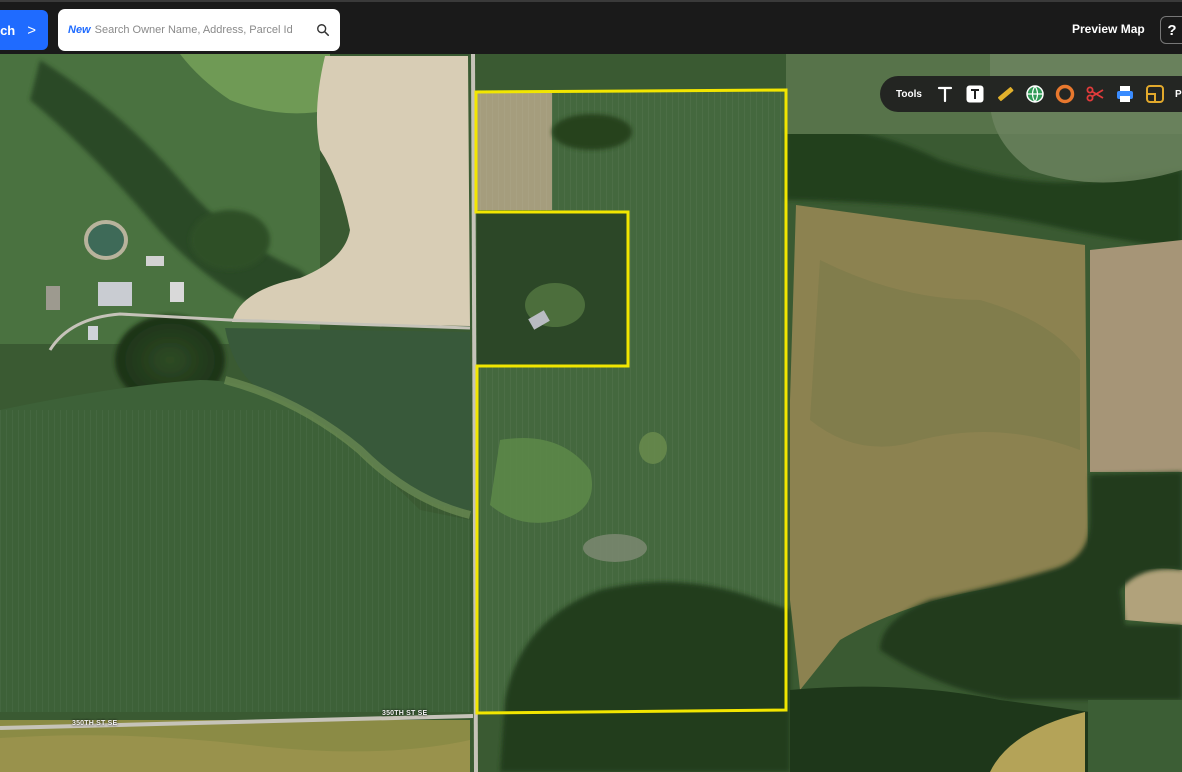 The image size is (1182, 772). Describe the element at coordinates (591, 27) in the screenshot. I see `top-bar: ch > New Preview Map ?` at that location.